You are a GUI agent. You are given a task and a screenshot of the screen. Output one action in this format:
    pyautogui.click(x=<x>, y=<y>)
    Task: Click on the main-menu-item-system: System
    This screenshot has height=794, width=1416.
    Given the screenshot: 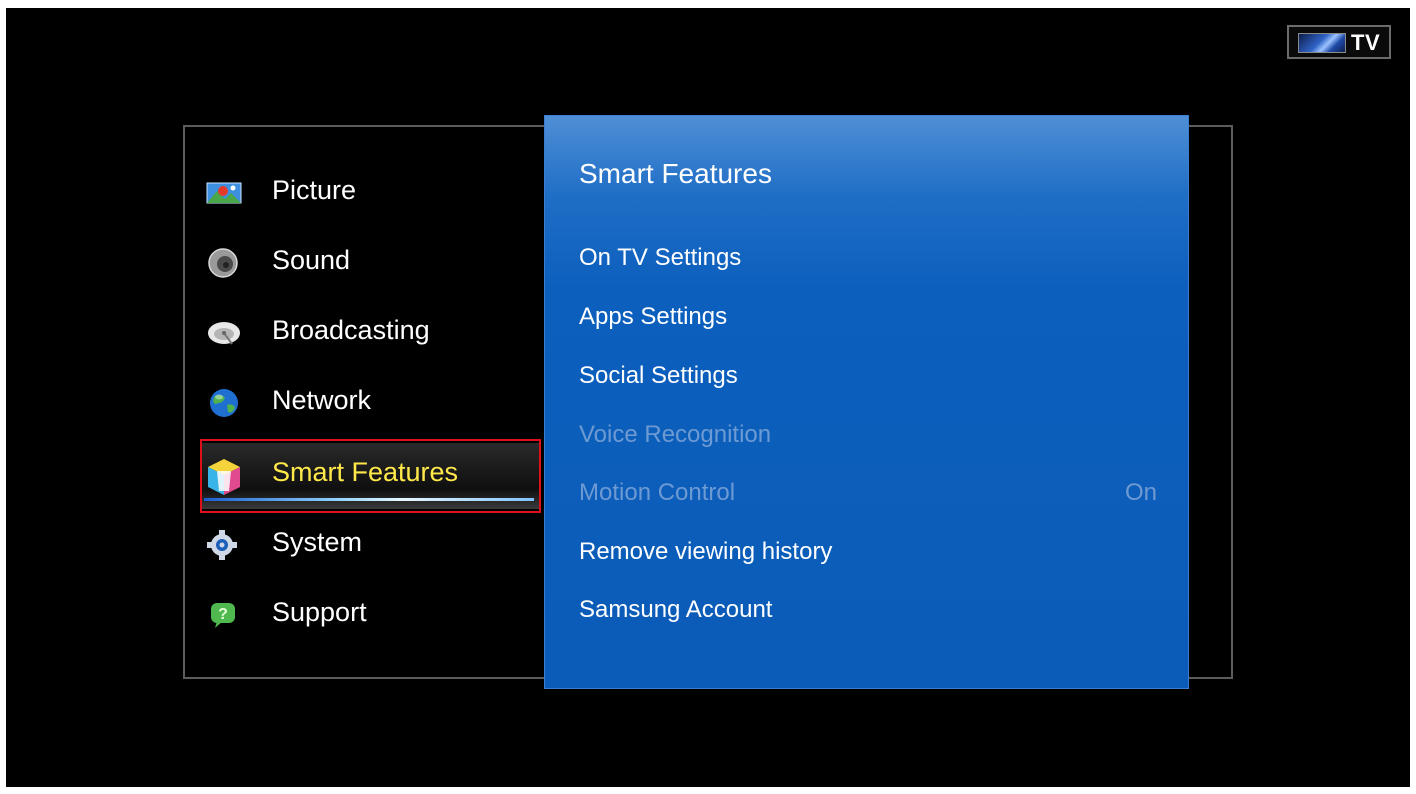 What is the action you would take?
    pyautogui.click(x=370, y=545)
    